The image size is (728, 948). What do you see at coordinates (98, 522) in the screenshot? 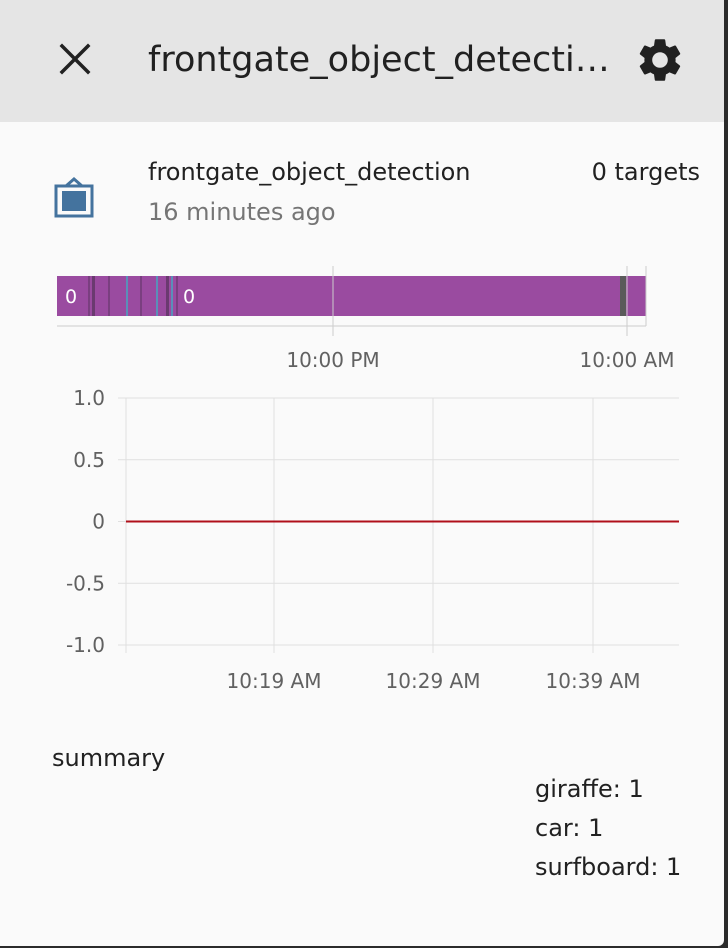
I see `y-tick-label: 0` at bounding box center [98, 522].